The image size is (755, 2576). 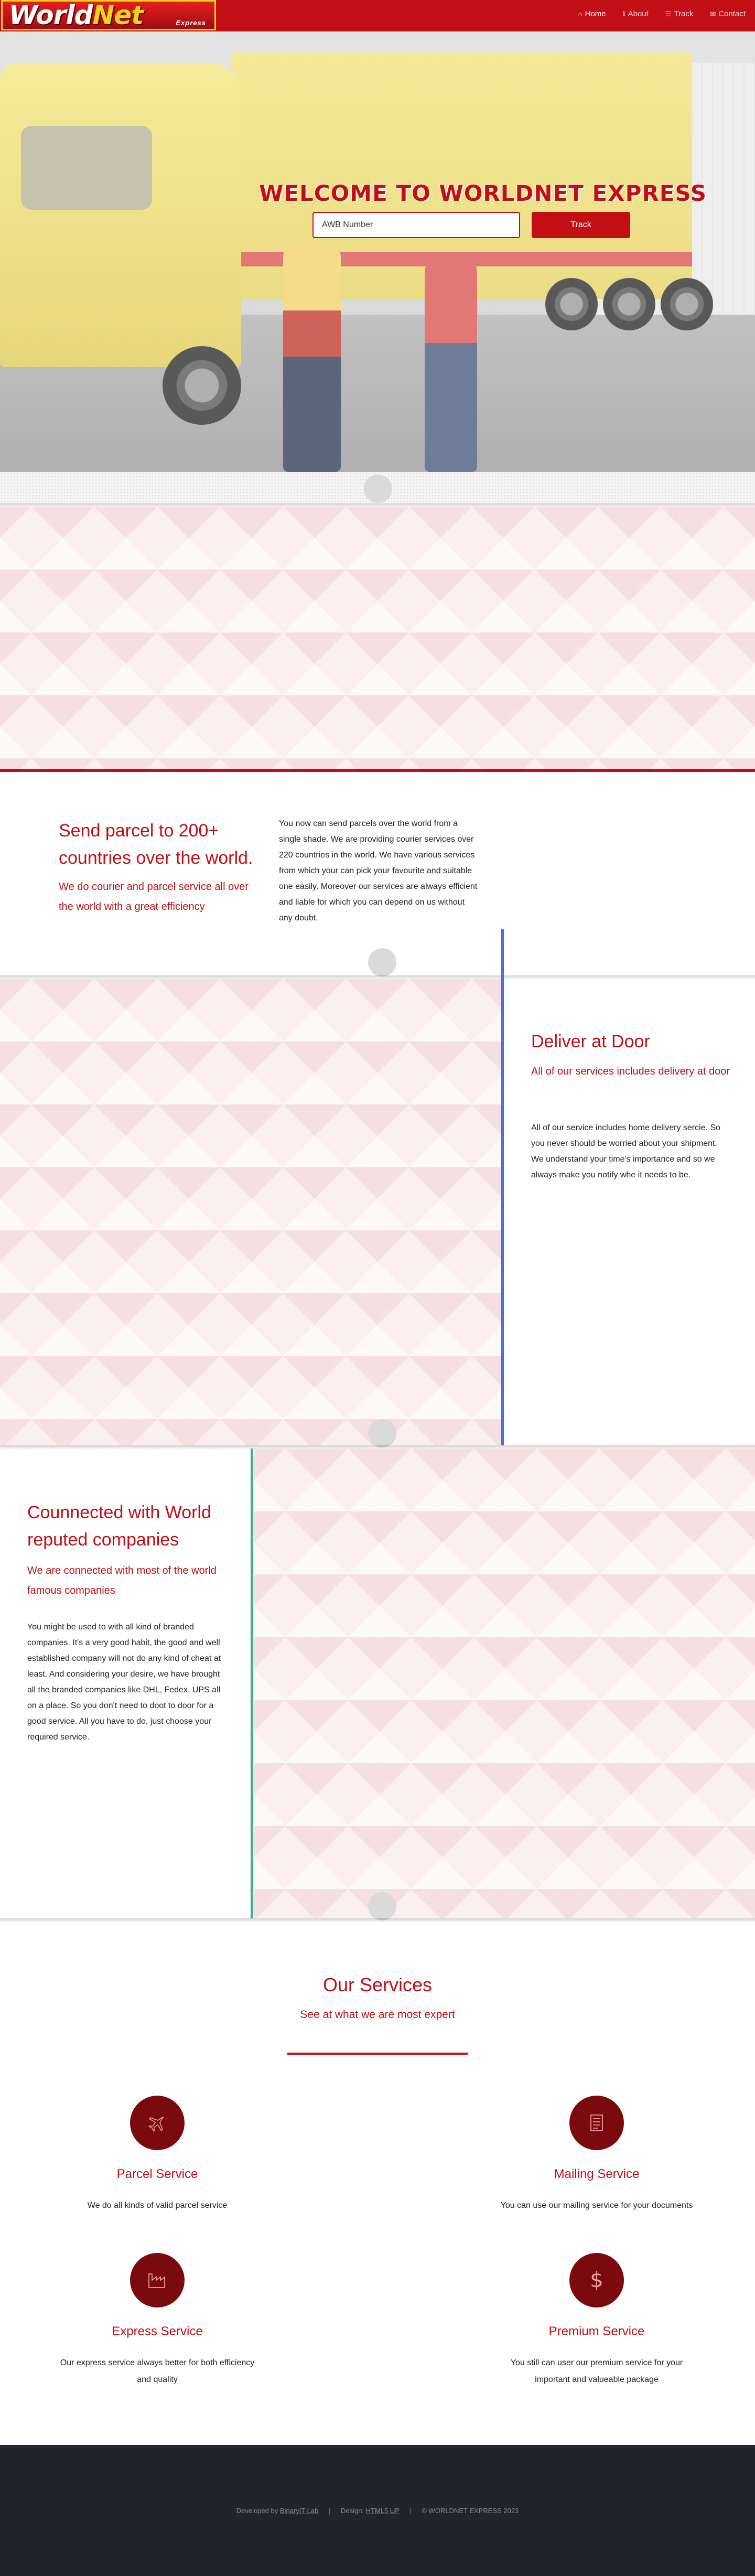 I want to click on logo: WorldNet Express, so click(x=108, y=15).